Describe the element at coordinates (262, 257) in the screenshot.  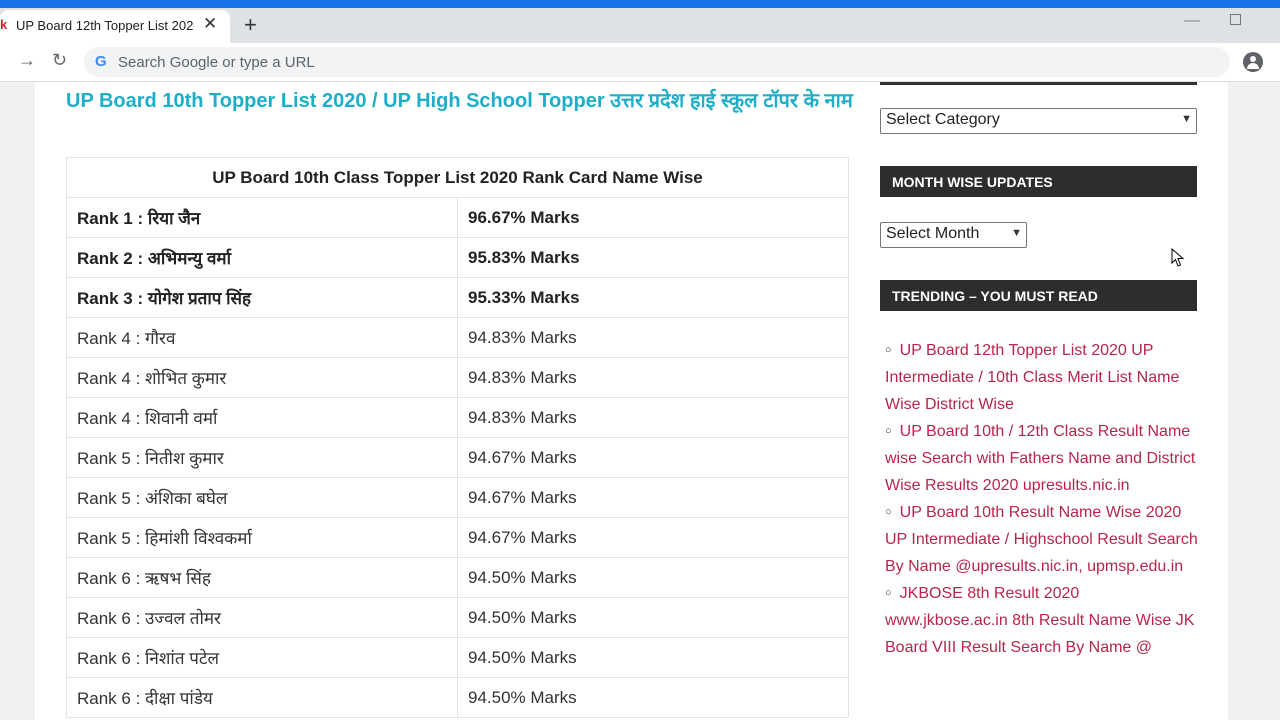
I see `rank-name-cell: Rank 2 : अभिमन्यु वर्मा` at that location.